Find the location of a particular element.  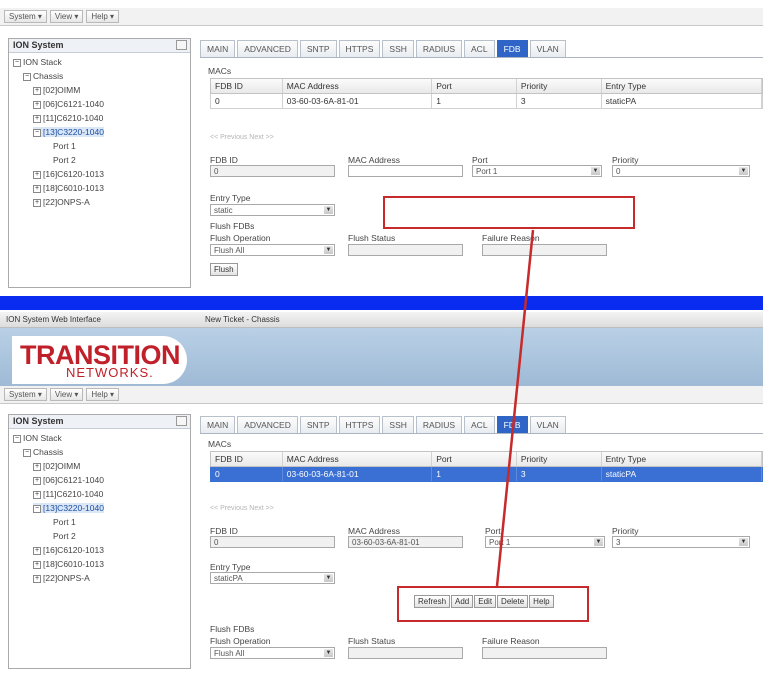

annotation-arrow is located at coordinates (515, 408).